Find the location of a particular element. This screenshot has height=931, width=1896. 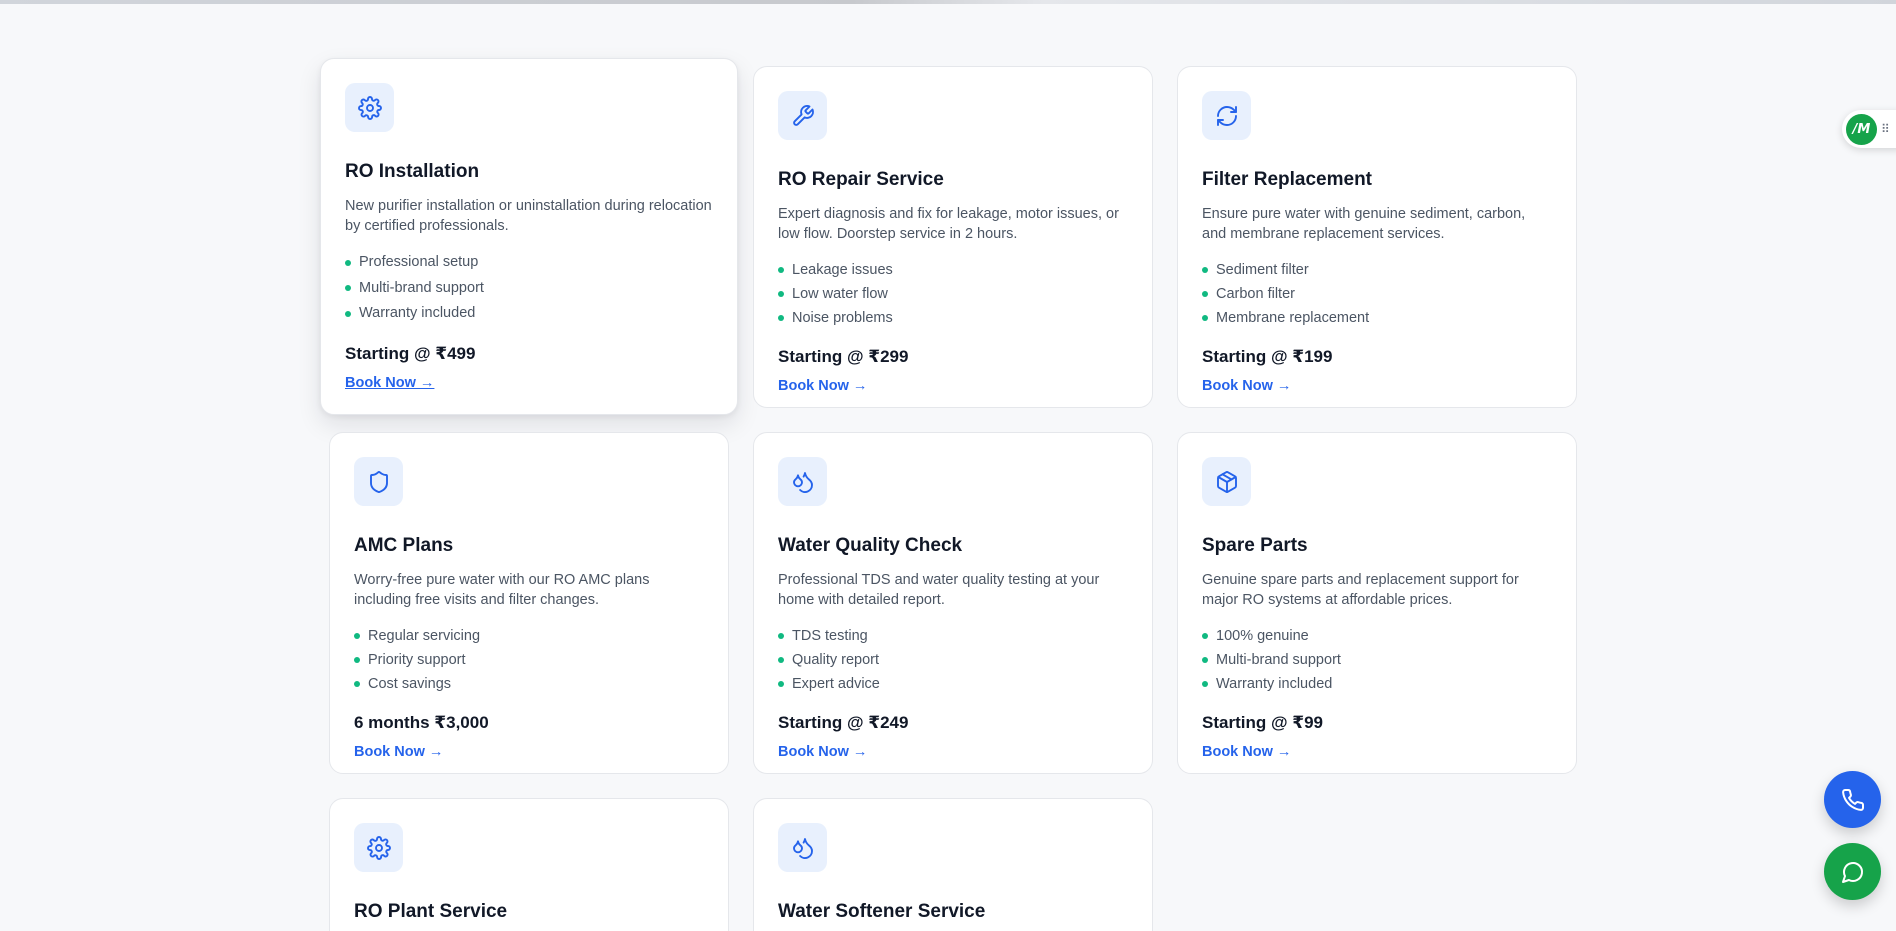

feature-item: Carbon filter is located at coordinates (1377, 294).